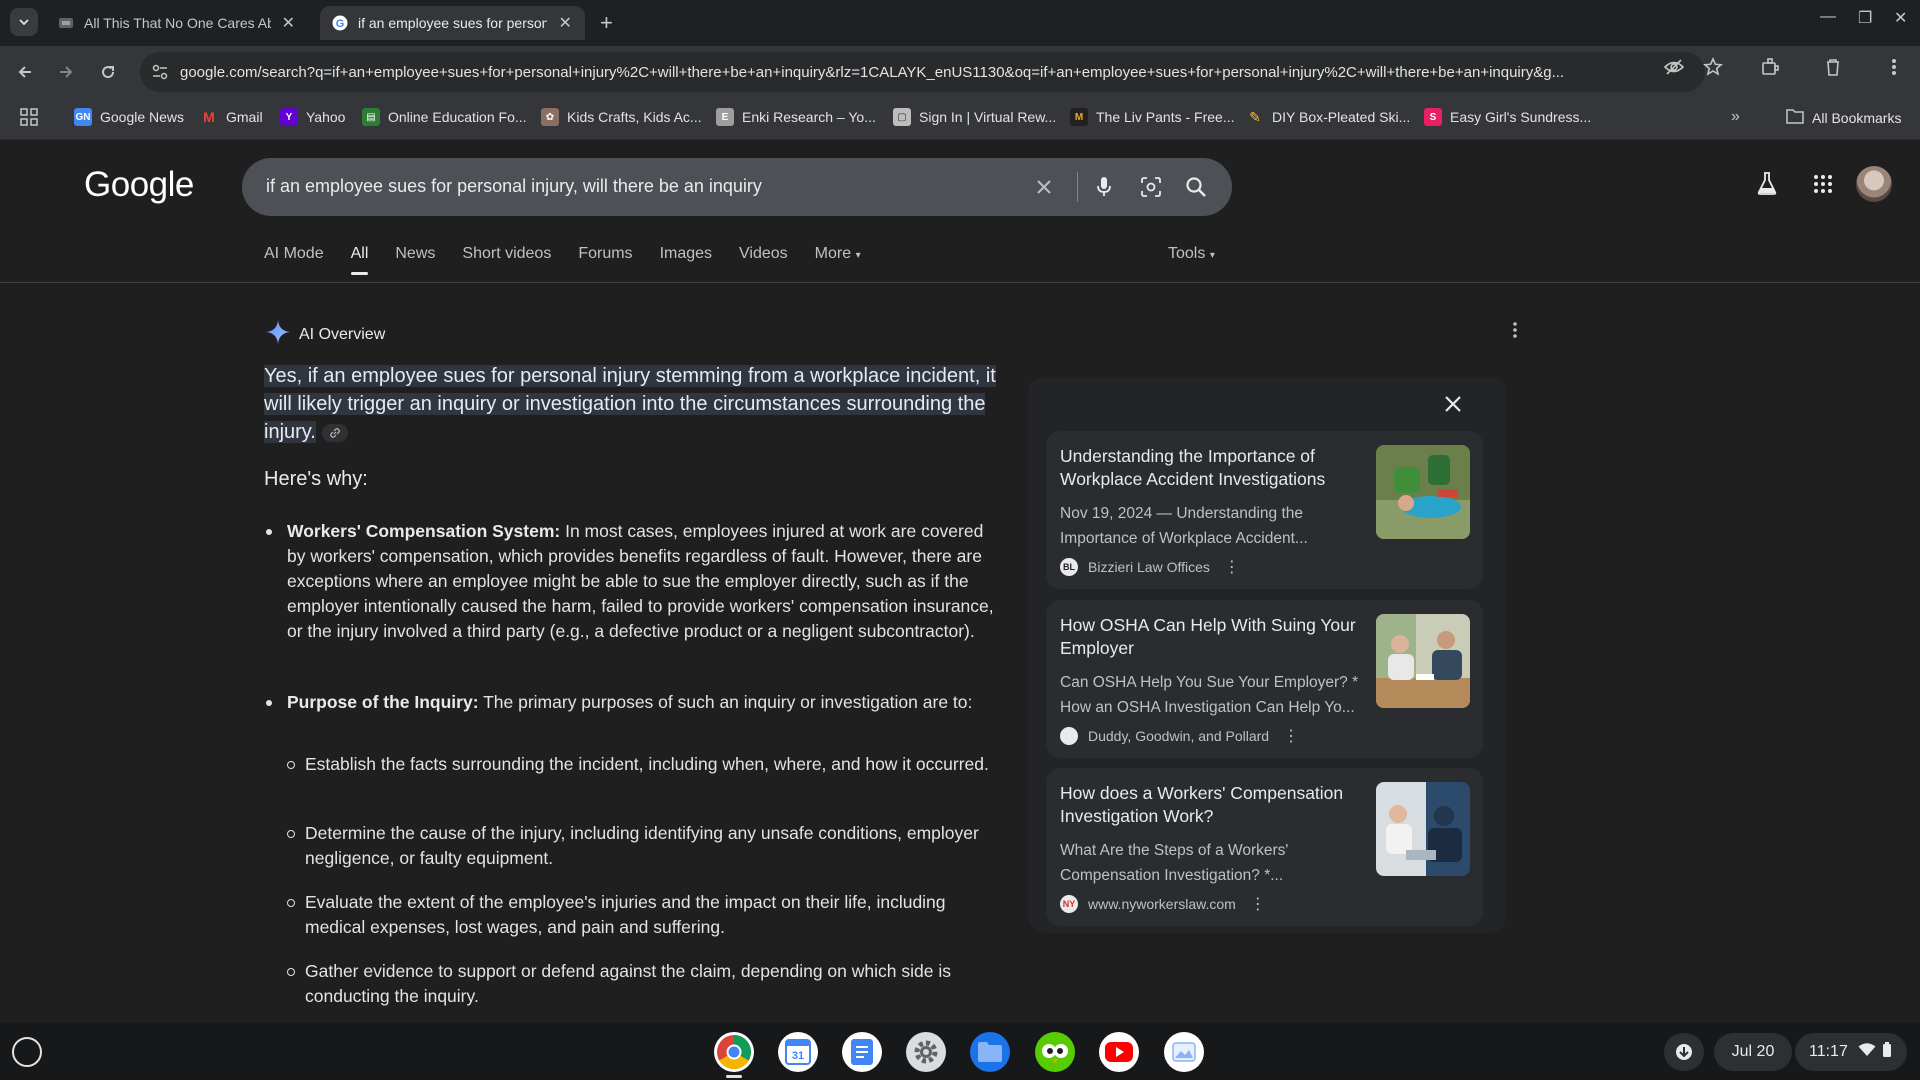  Describe the element at coordinates (960, 282) in the screenshot. I see `tabs-divider` at that location.